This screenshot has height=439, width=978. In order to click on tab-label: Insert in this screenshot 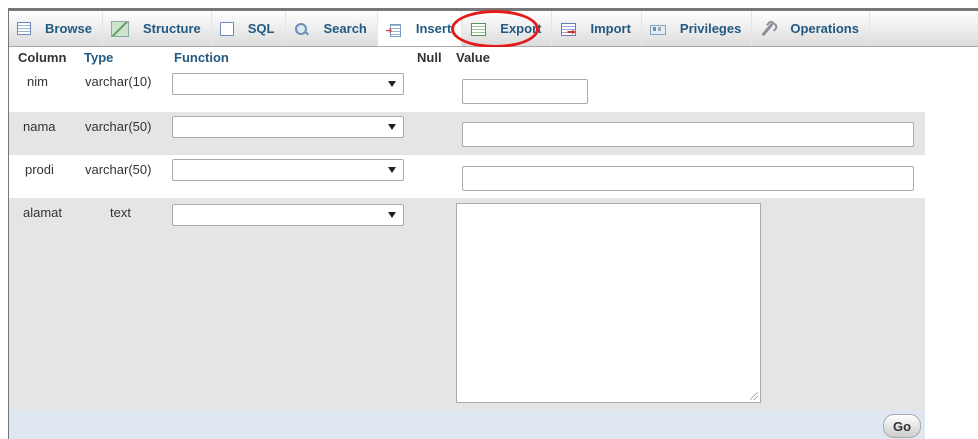, I will do `click(433, 28)`.